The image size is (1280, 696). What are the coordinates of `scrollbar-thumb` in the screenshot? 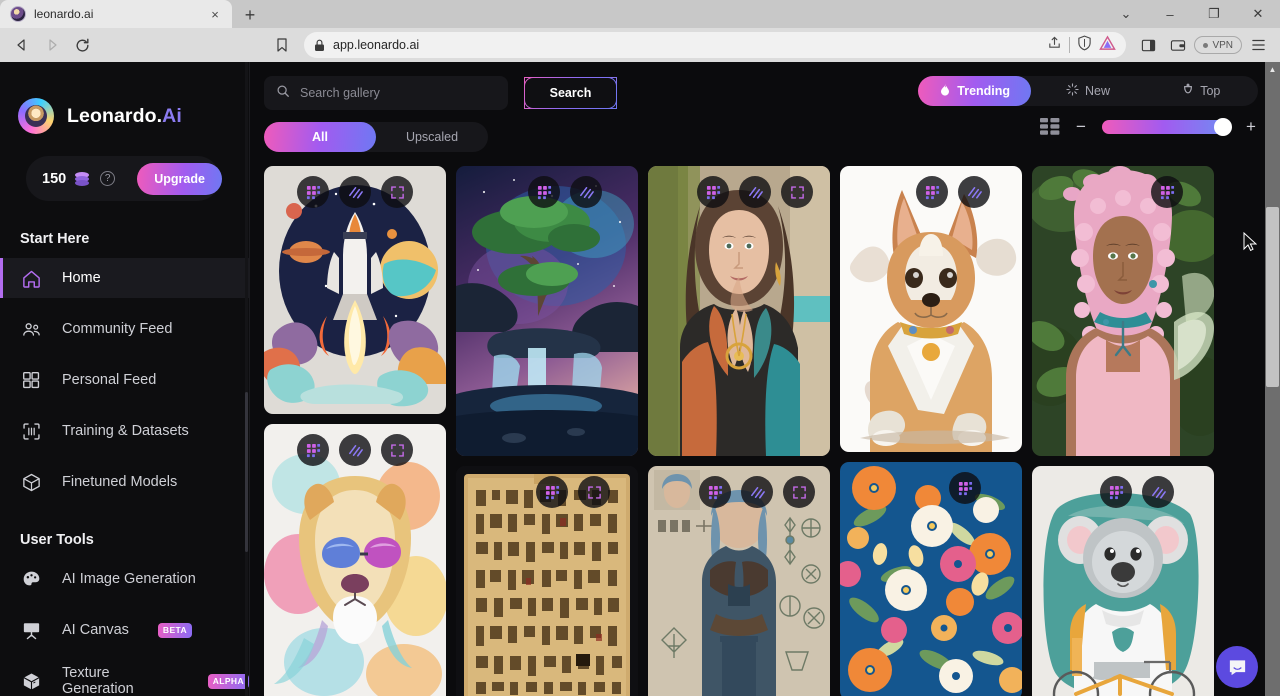 It's located at (1272, 297).